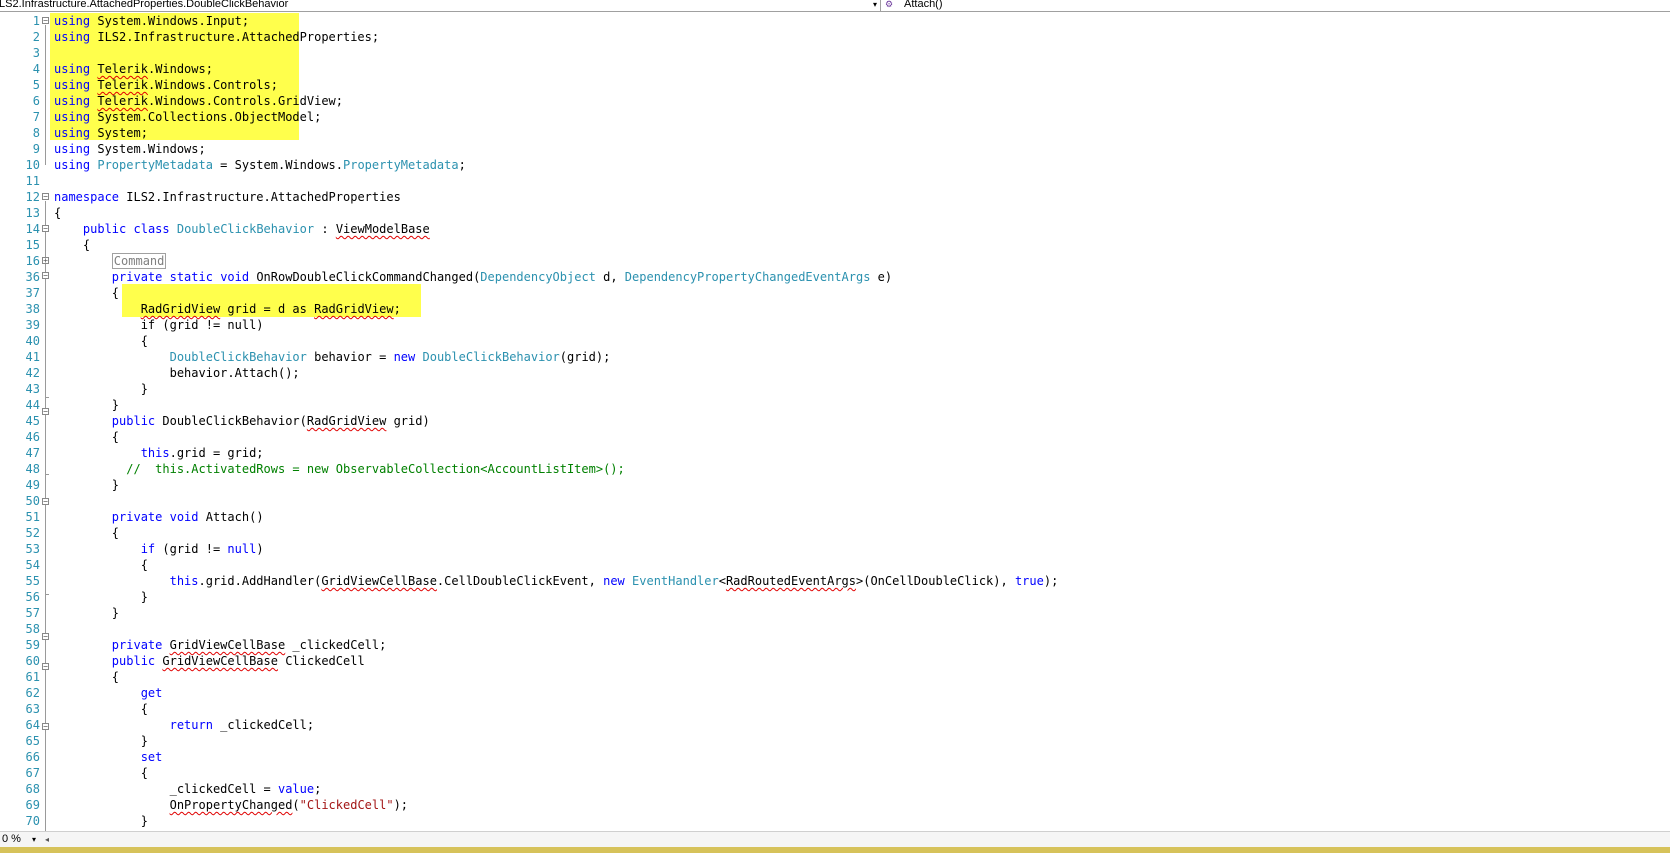 This screenshot has height=853, width=1670. Describe the element at coordinates (188, 117) in the screenshot. I see `code-line: using System.Collections.ObjectModel;` at that location.